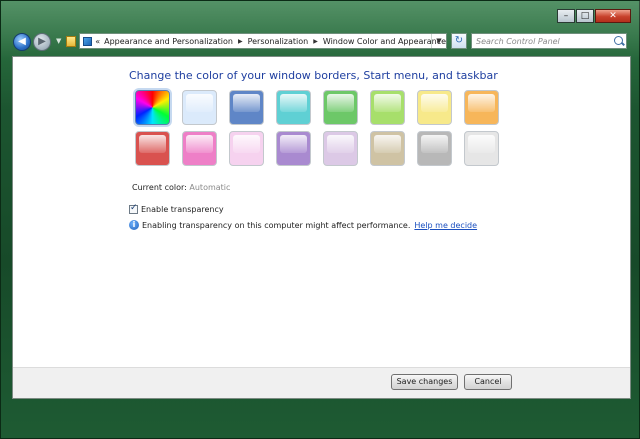 The width and height of the screenshot is (640, 439). What do you see at coordinates (434, 107) in the screenshot?
I see `color-swatch-sun` at bounding box center [434, 107].